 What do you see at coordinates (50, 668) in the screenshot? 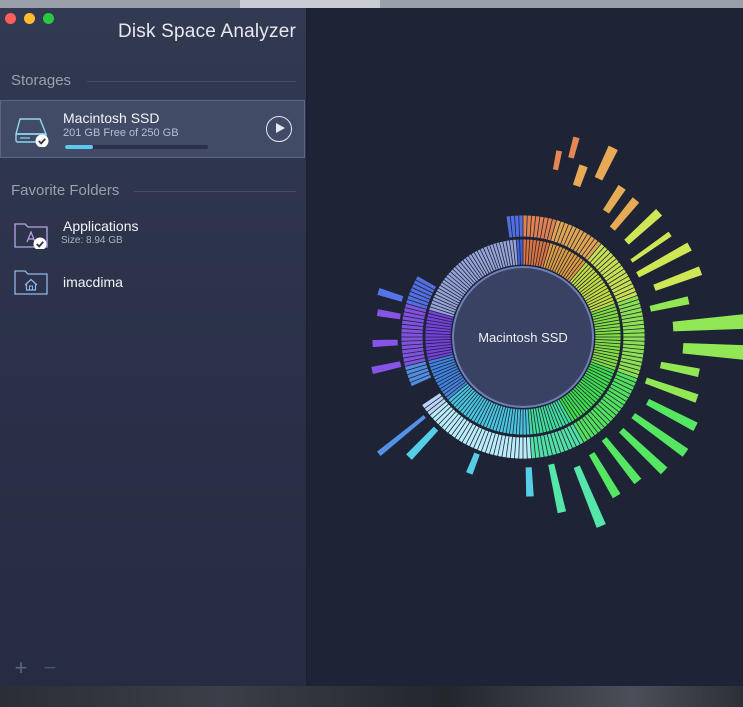
I see `remove-folder-button: −` at bounding box center [50, 668].